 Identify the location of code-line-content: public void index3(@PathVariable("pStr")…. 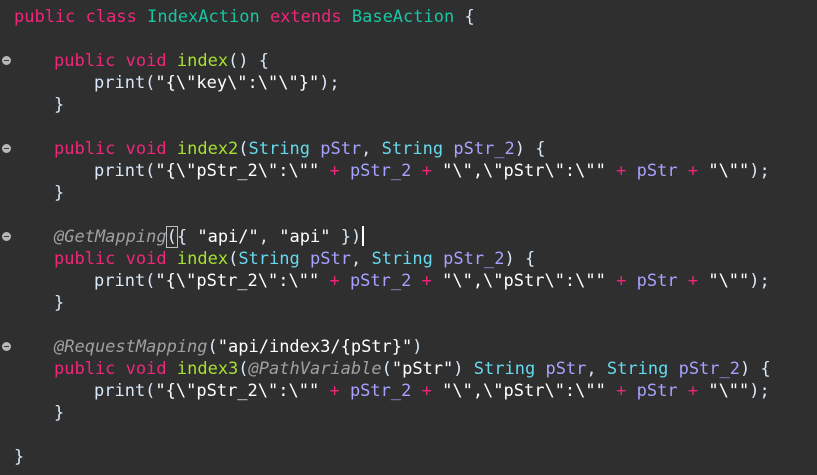
(412, 369).